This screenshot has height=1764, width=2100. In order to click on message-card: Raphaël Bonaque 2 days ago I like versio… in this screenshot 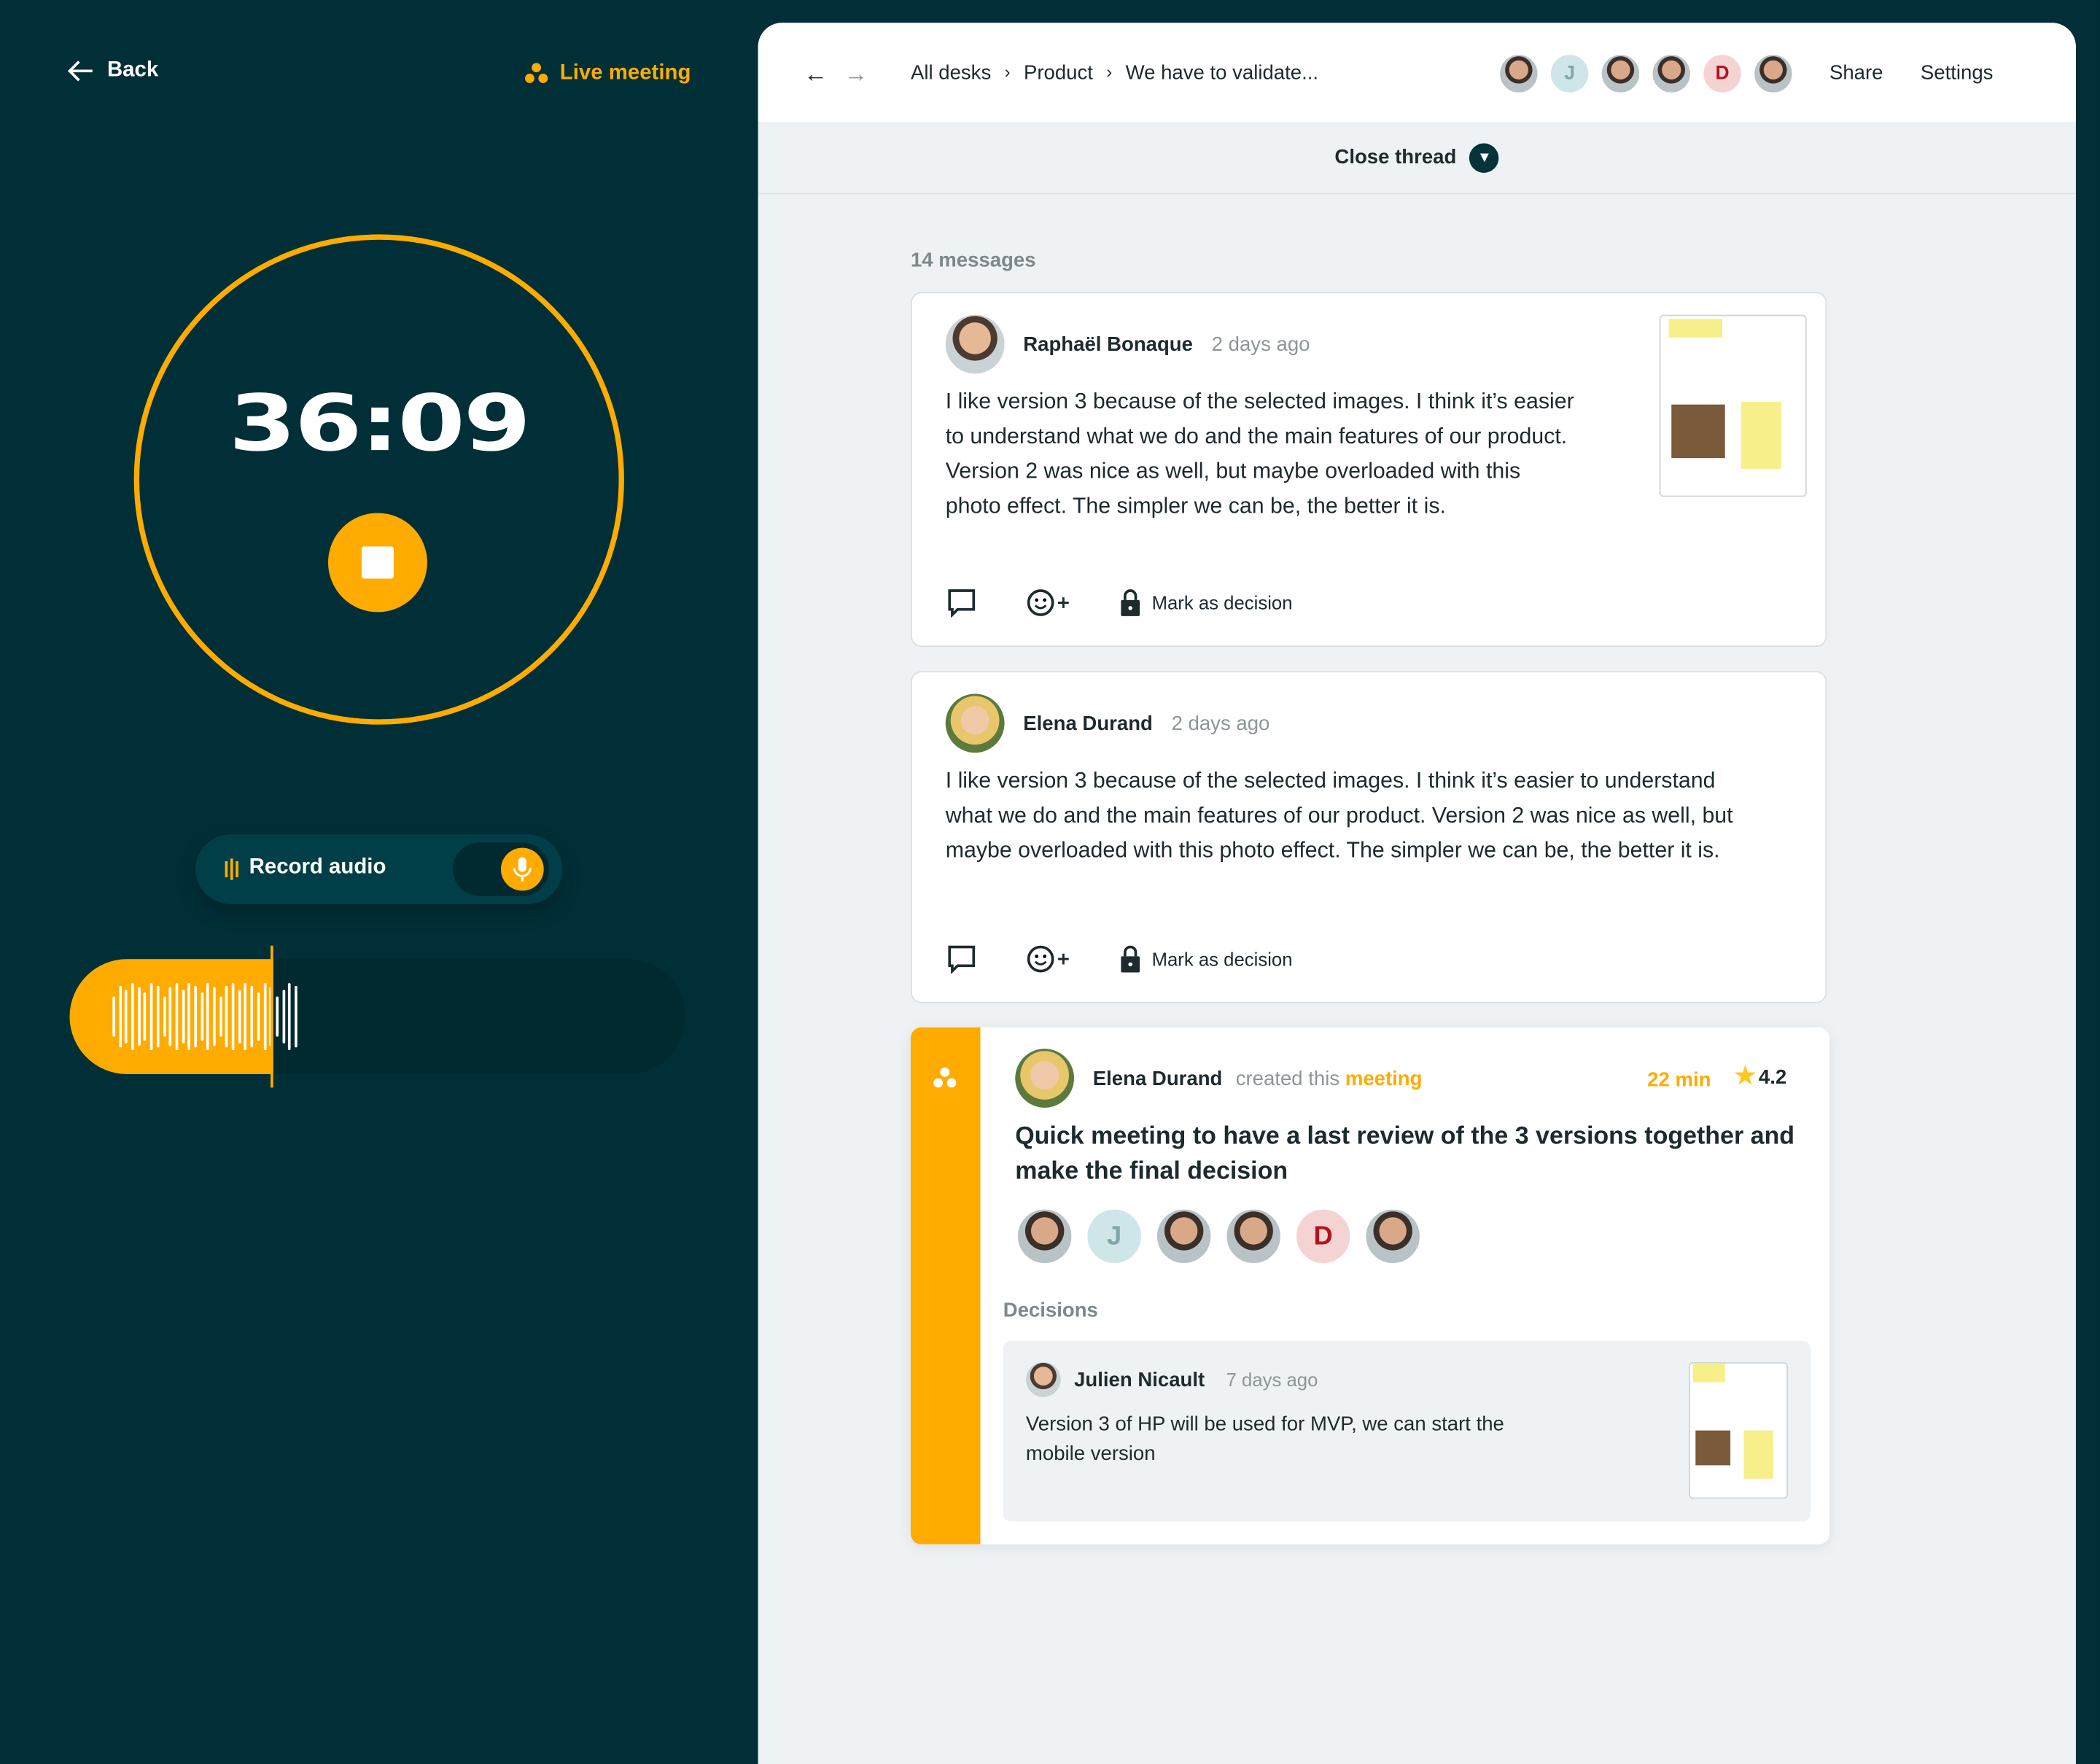, I will do `click(1368, 470)`.